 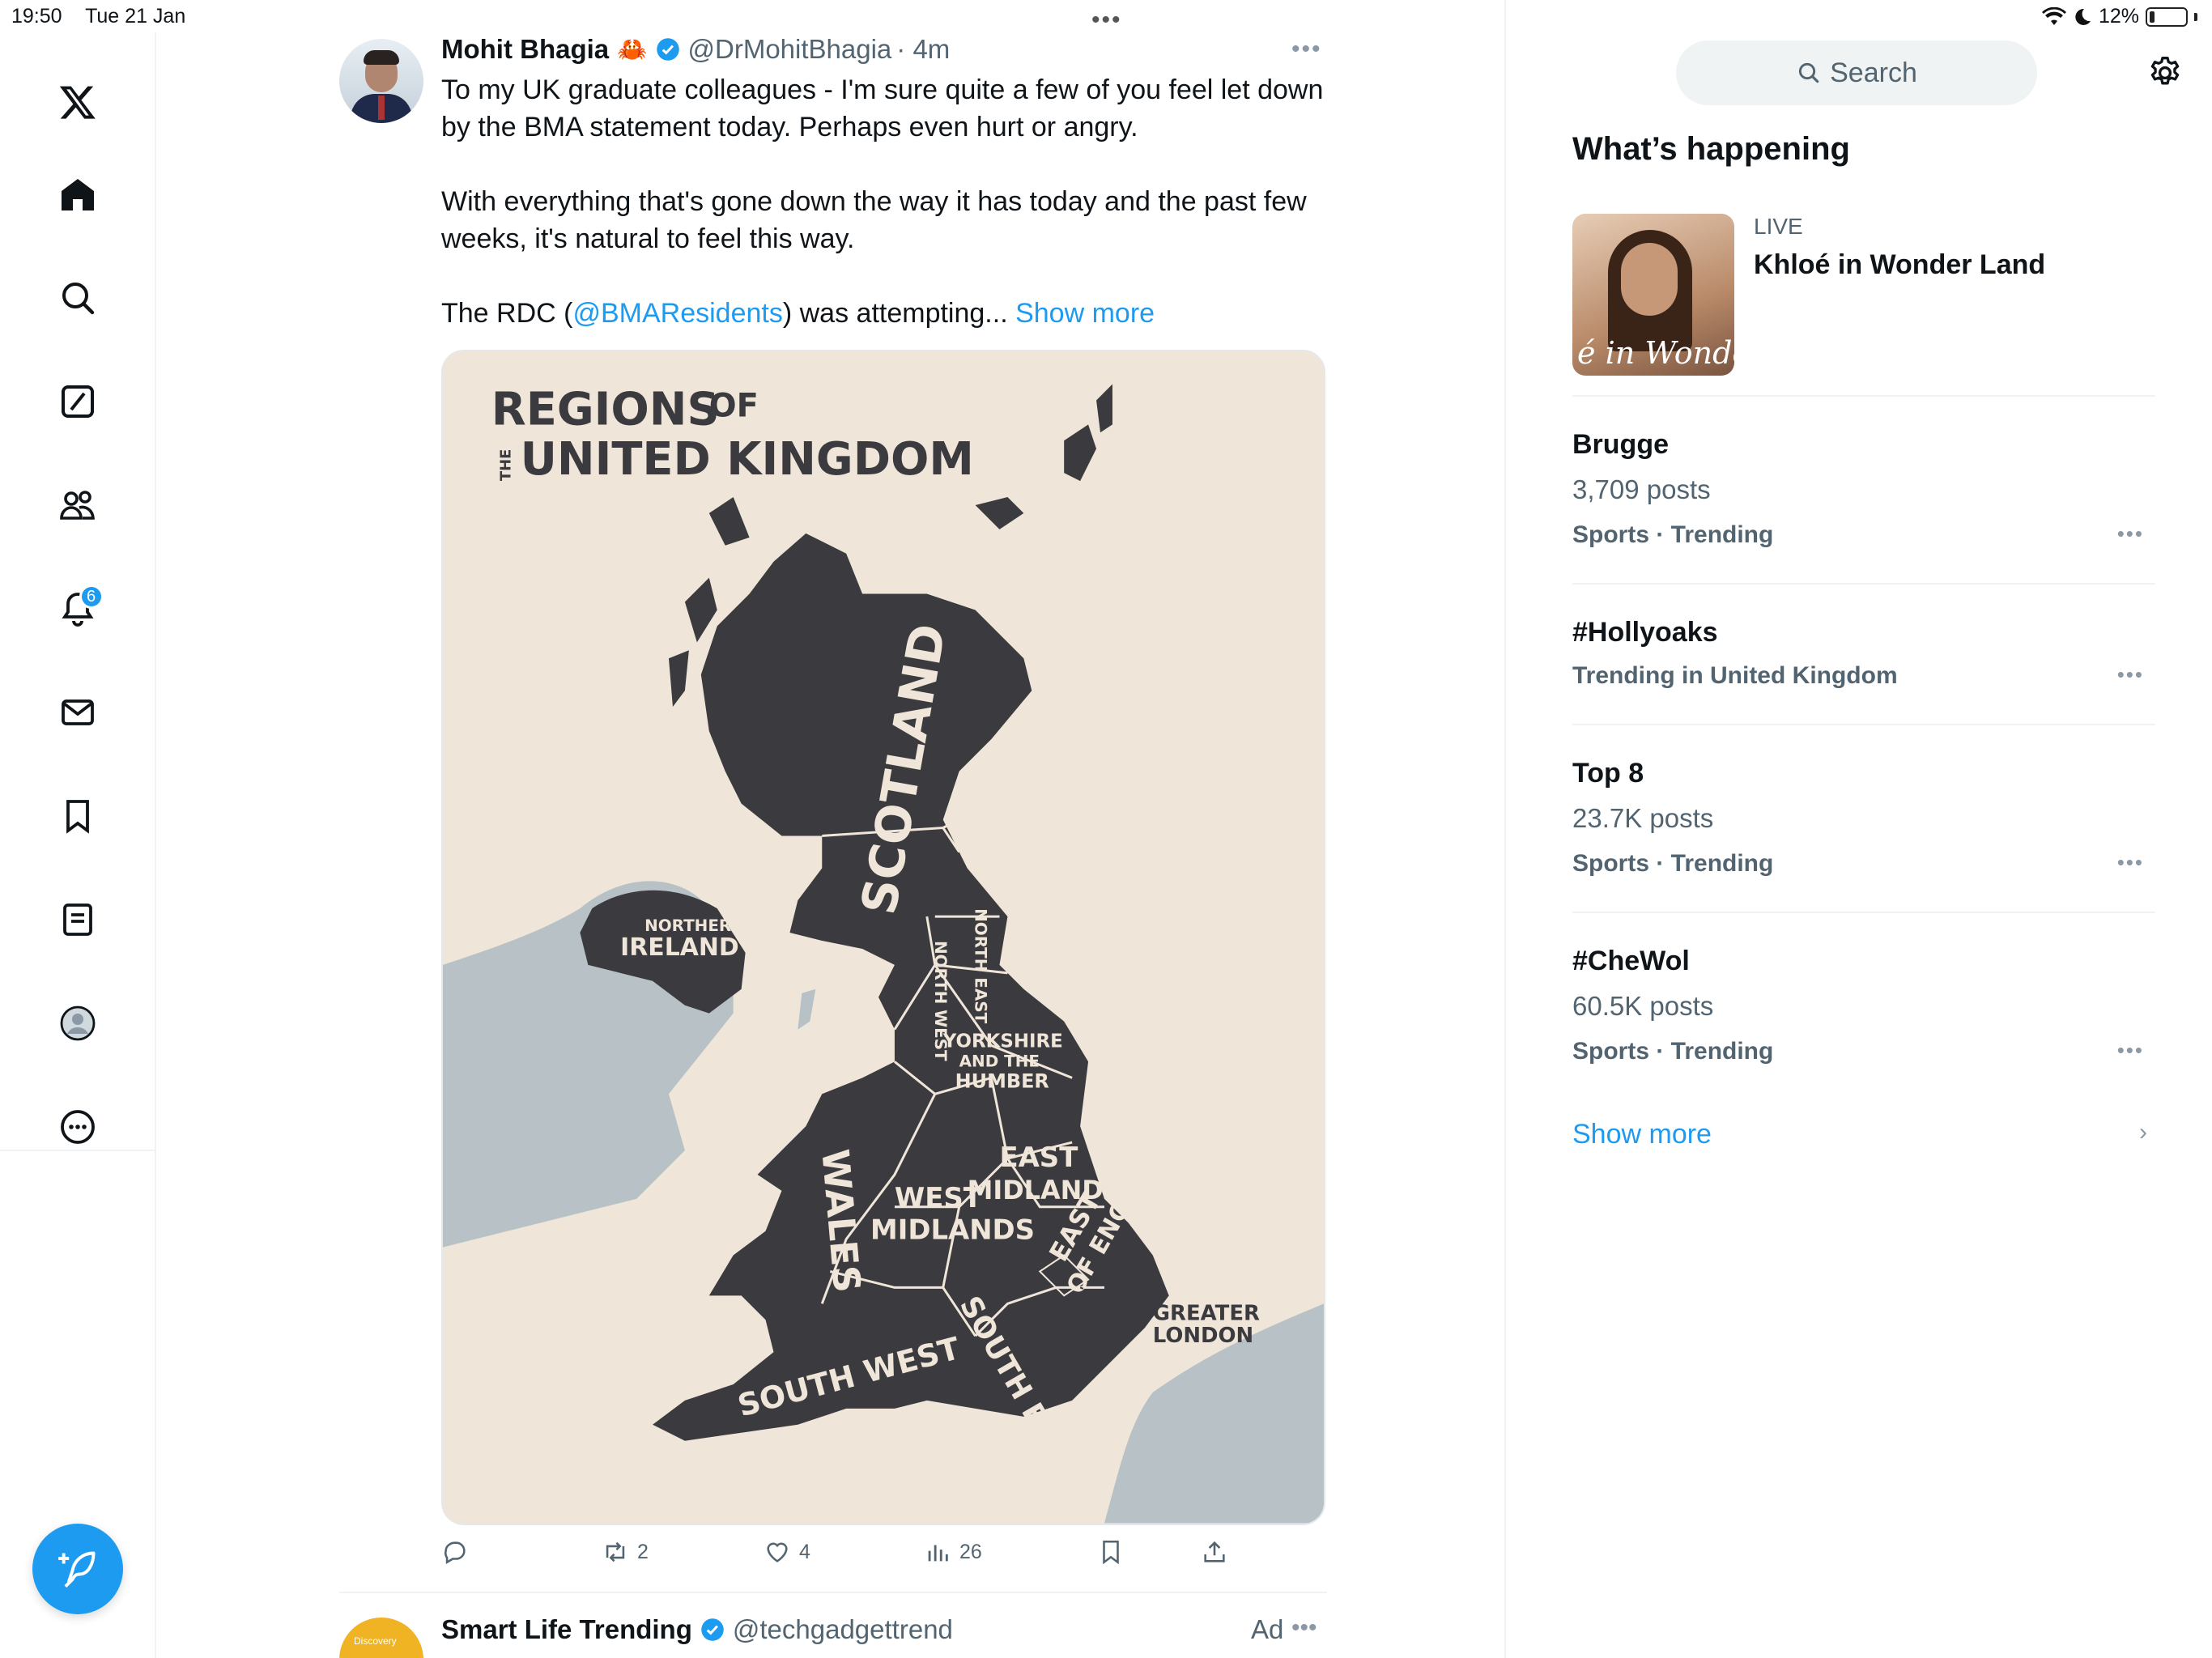 What do you see at coordinates (970, 1551) in the screenshot?
I see `views-count: 26` at bounding box center [970, 1551].